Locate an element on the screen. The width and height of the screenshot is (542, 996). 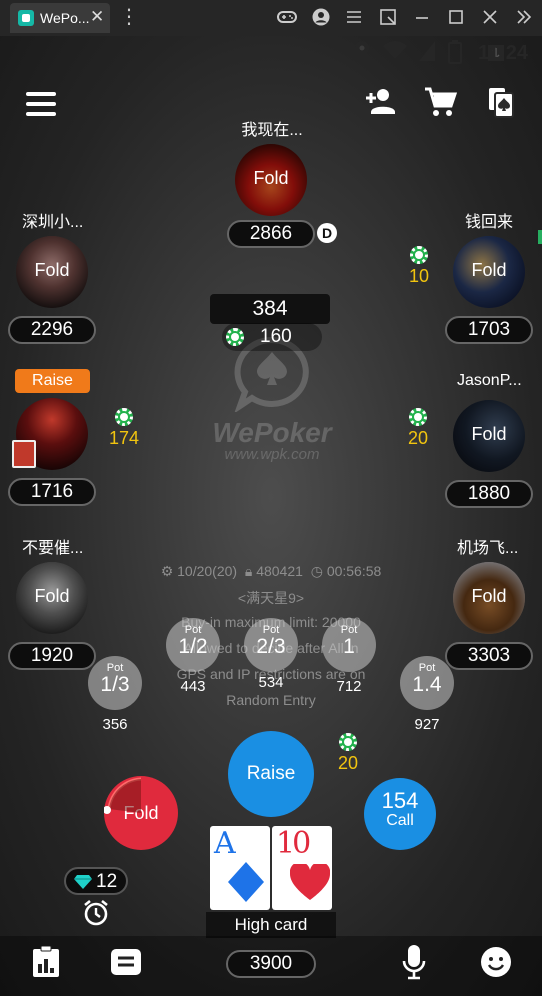
my-stack: 3900 is located at coordinates (271, 964).